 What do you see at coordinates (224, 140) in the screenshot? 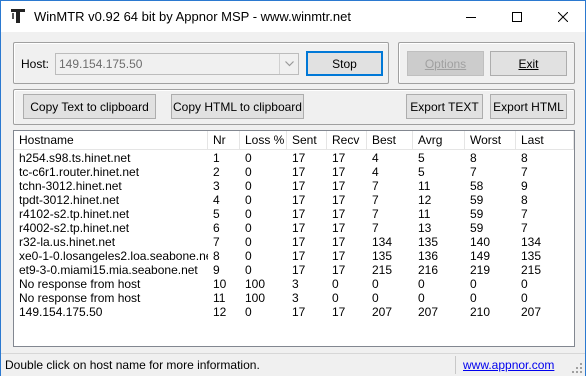
I see `column-header-nr: Nr` at bounding box center [224, 140].